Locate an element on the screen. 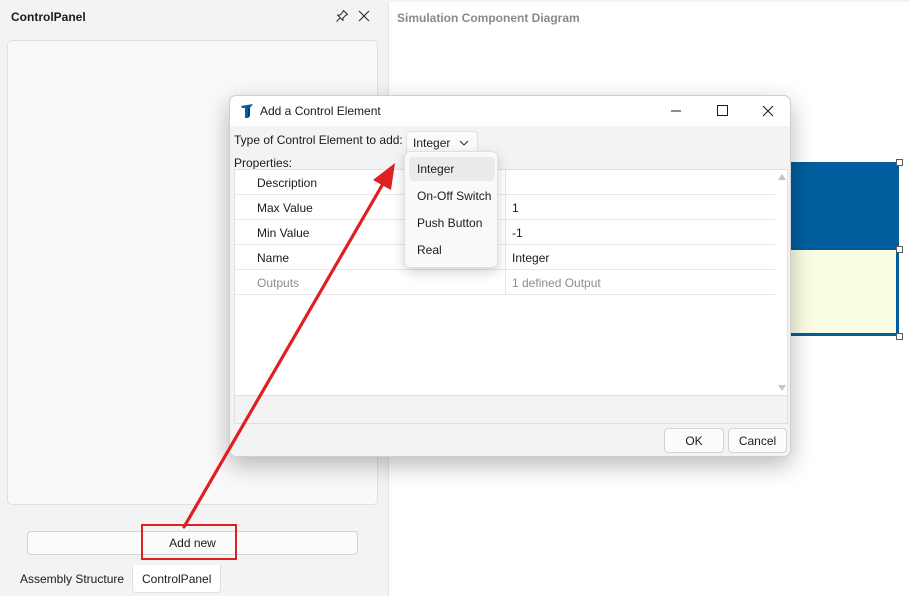  property-row: Min Value -1 is located at coordinates (505, 232).